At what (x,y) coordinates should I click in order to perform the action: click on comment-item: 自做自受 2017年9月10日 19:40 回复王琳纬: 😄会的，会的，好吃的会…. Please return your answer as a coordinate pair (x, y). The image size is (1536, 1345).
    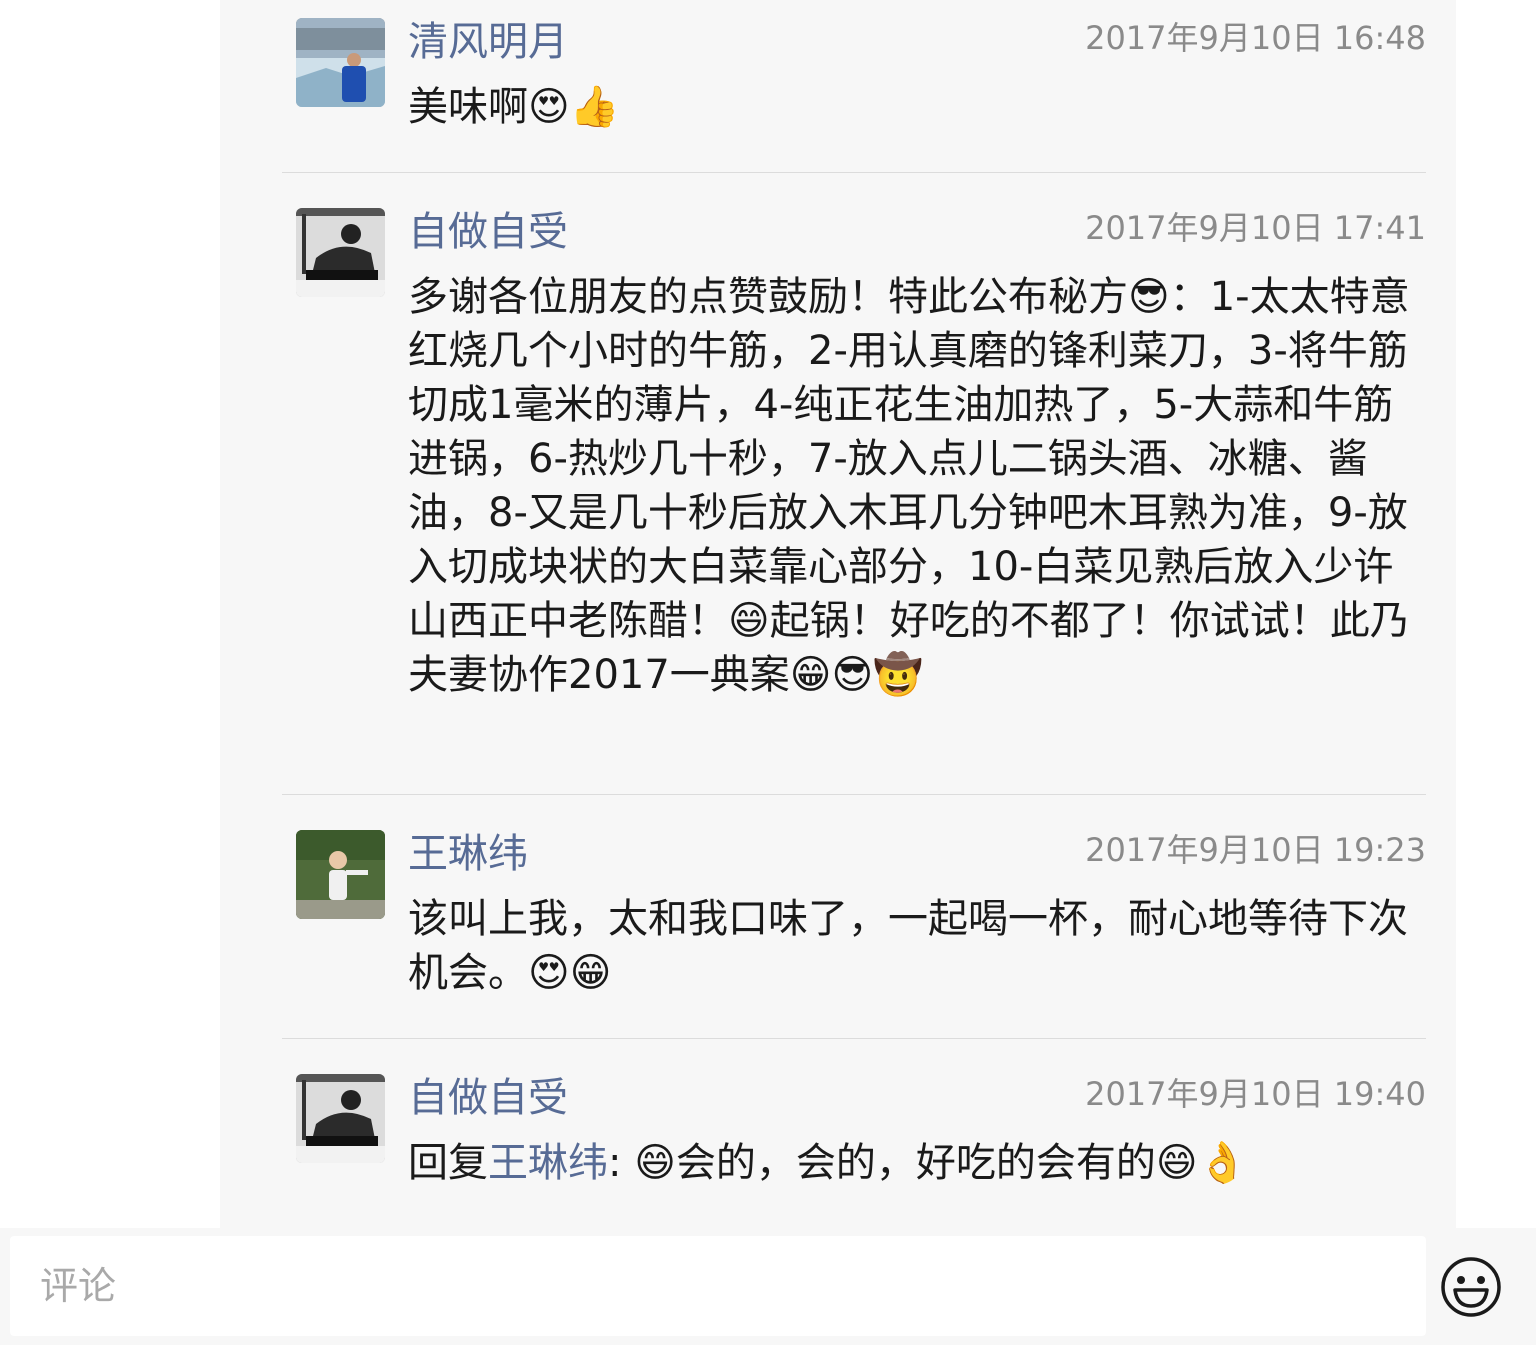
    Looking at the image, I should click on (861, 1139).